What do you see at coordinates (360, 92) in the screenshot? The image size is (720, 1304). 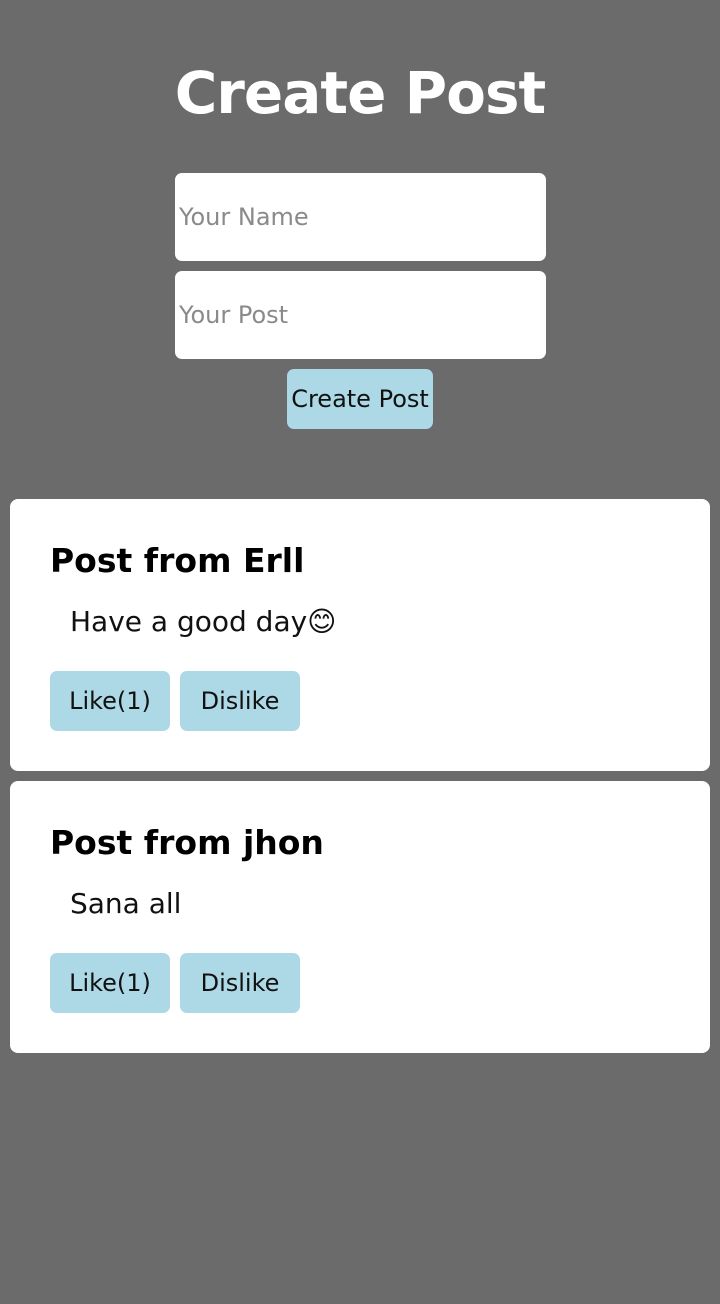 I see `page-title: Create Post` at bounding box center [360, 92].